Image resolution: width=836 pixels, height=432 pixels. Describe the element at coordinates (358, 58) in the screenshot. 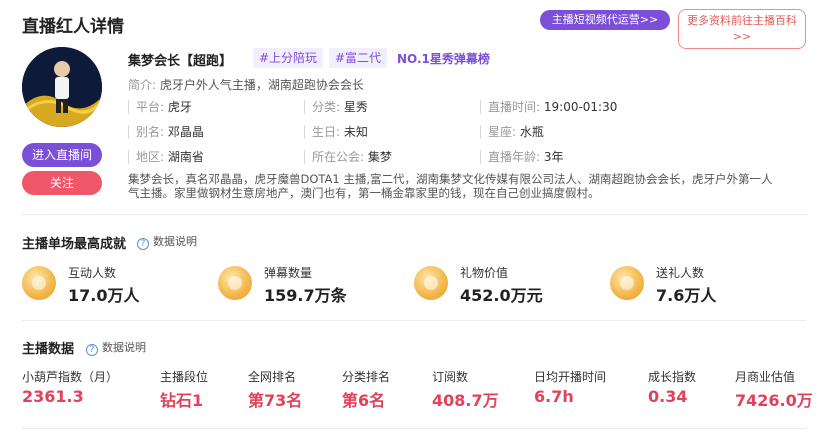

I see `tag-item: #富二代` at that location.